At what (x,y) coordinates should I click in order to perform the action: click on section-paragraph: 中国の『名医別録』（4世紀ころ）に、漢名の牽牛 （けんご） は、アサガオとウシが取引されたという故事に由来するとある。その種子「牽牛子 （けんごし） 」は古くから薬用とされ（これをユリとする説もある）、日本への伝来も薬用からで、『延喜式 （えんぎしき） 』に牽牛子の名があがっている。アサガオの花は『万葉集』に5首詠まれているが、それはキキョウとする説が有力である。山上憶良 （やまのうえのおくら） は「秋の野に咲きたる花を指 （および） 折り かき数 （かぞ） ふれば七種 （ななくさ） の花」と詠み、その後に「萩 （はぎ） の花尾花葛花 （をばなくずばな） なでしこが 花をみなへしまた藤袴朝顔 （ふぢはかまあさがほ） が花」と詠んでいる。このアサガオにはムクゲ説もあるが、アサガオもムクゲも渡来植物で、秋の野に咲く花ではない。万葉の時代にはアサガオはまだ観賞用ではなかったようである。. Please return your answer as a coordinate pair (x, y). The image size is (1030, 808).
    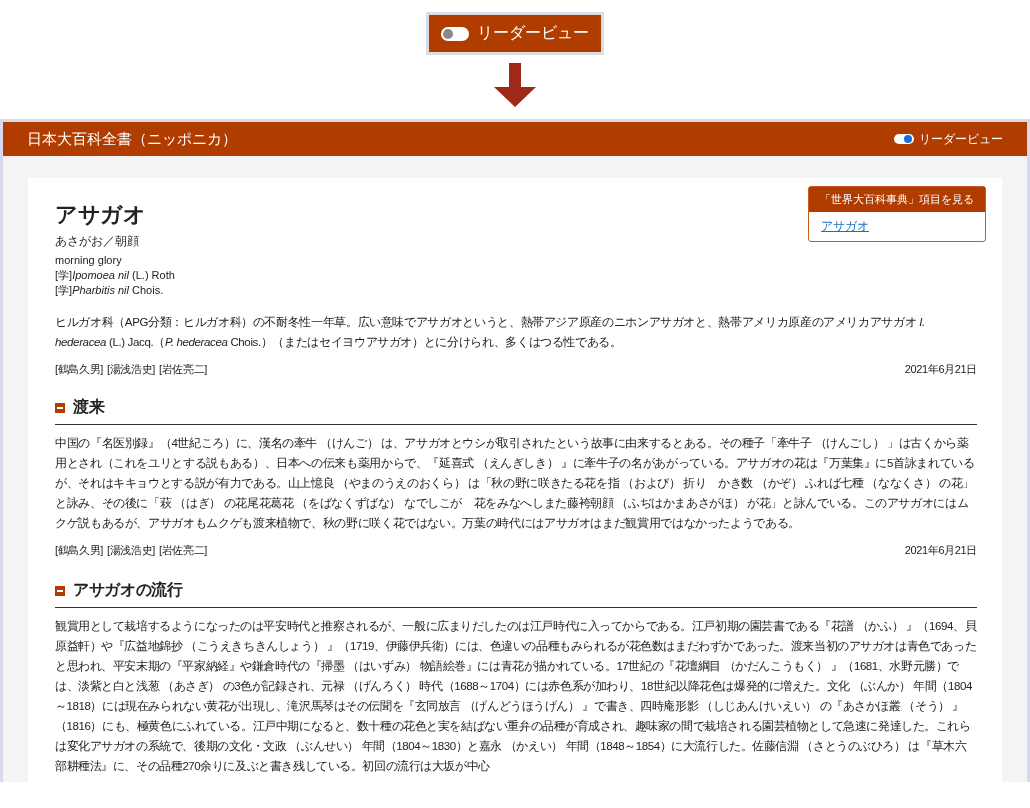
    Looking at the image, I should click on (515, 484).